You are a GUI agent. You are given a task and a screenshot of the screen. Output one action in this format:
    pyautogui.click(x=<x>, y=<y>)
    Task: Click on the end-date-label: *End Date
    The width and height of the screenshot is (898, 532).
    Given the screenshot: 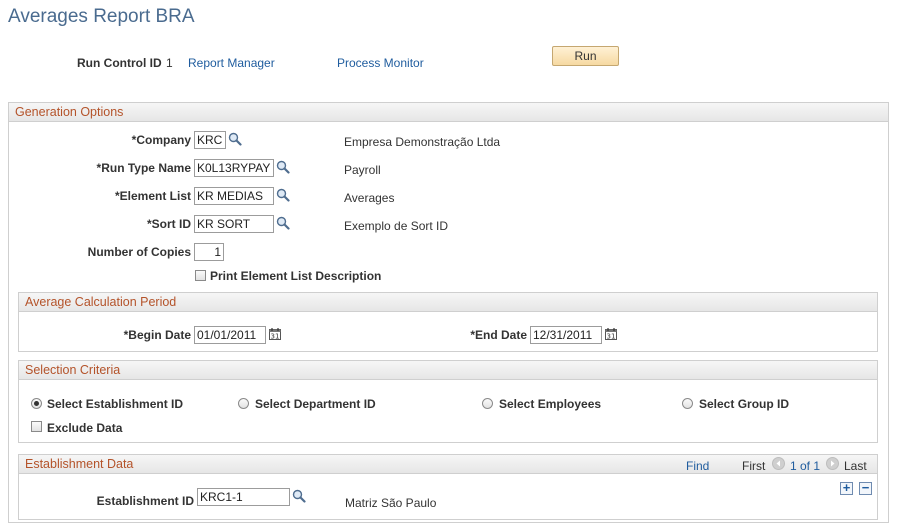 What is the action you would take?
    pyautogui.click(x=498, y=335)
    